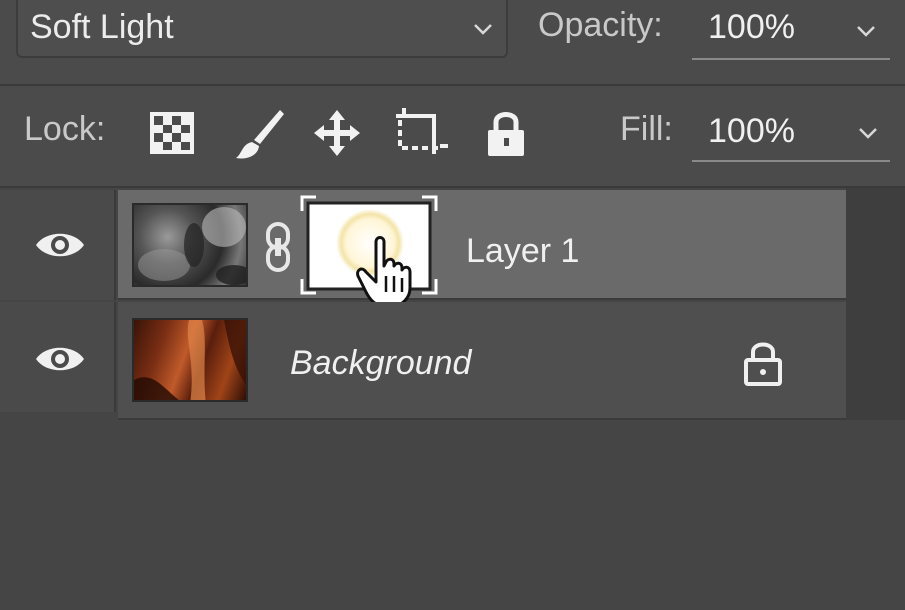  Describe the element at coordinates (190, 360) in the screenshot. I see `background-thumbnail` at that location.